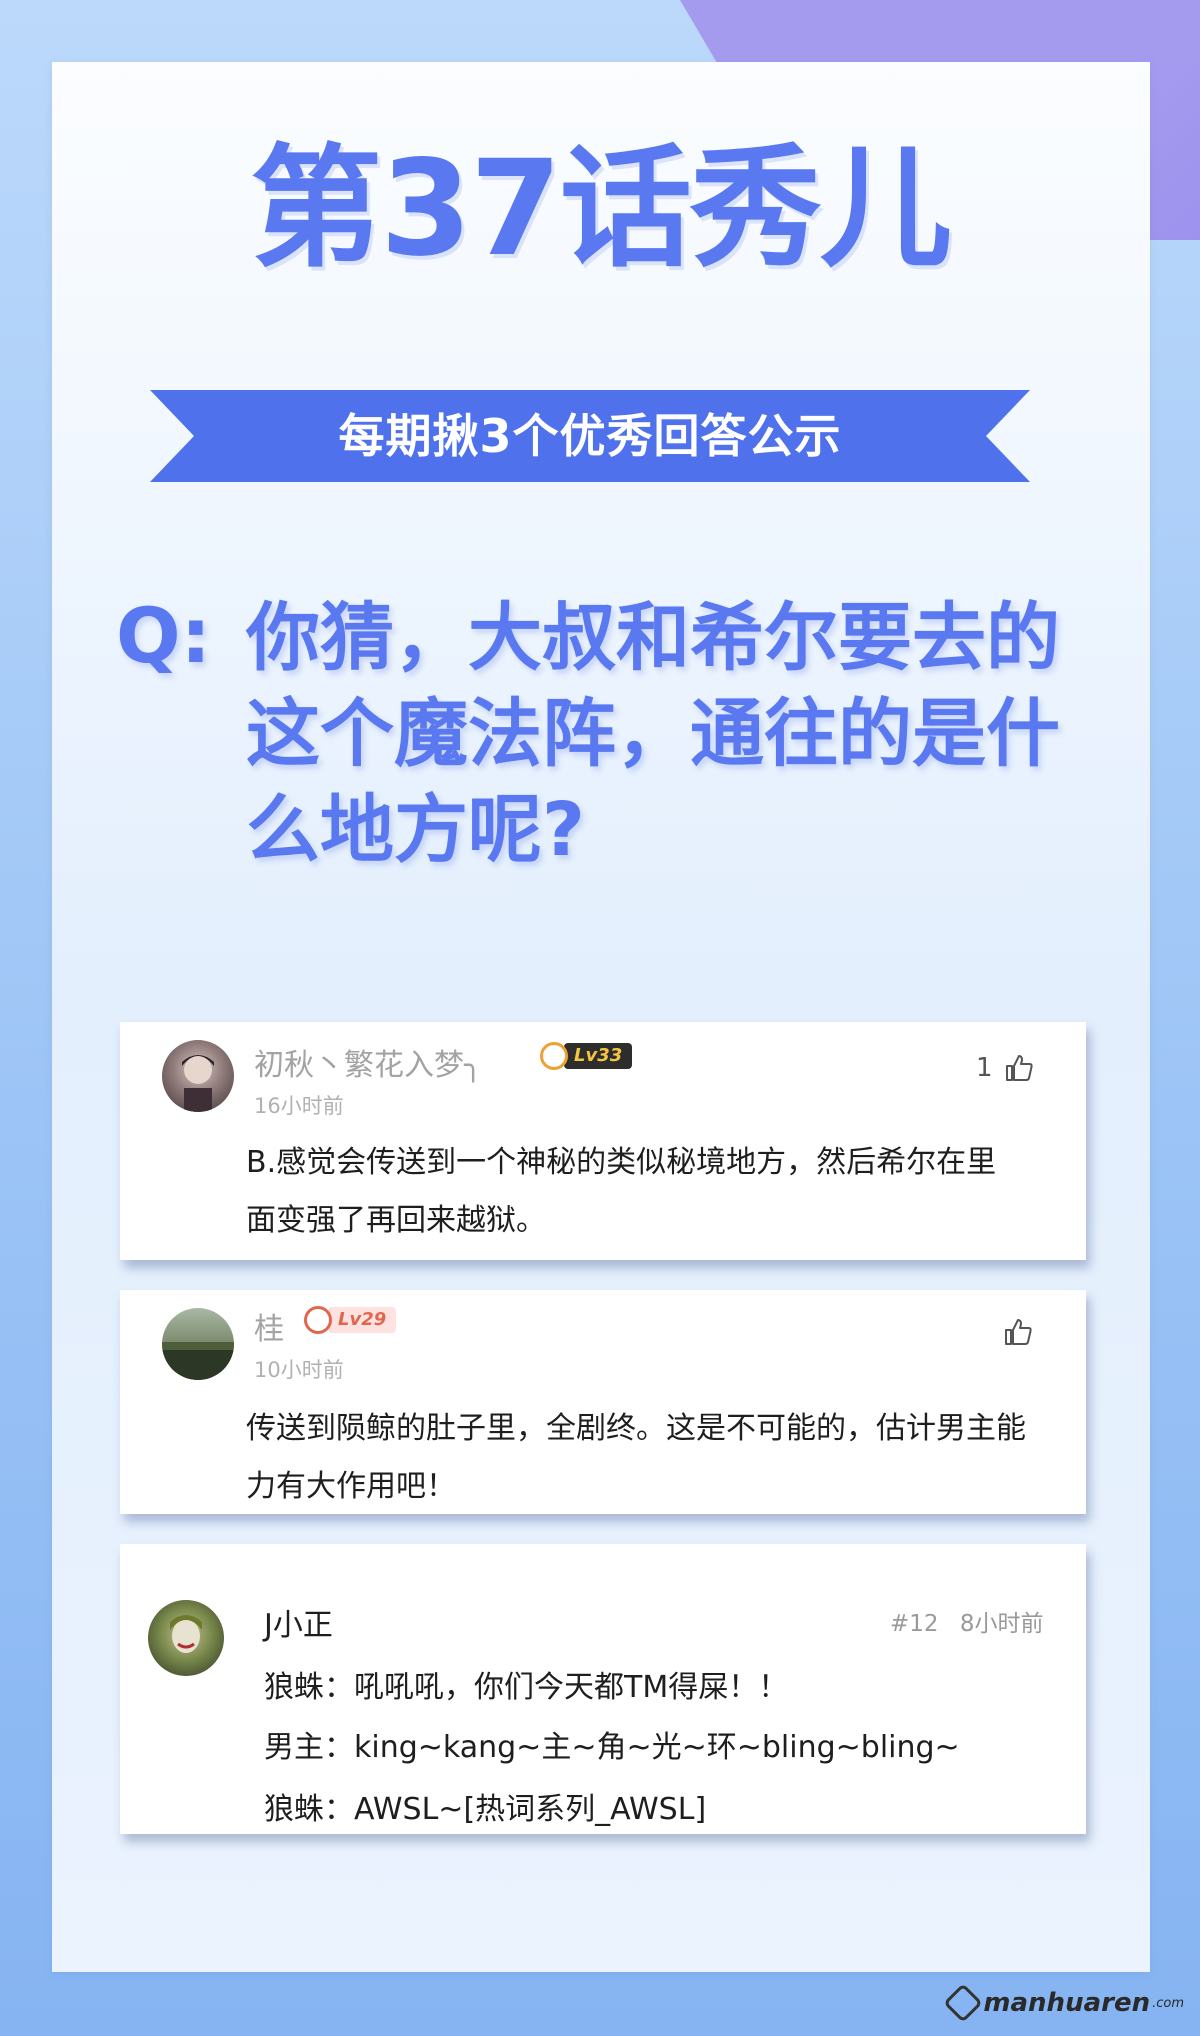  Describe the element at coordinates (299, 1106) in the screenshot. I see `comment-time: 16小时前` at that location.